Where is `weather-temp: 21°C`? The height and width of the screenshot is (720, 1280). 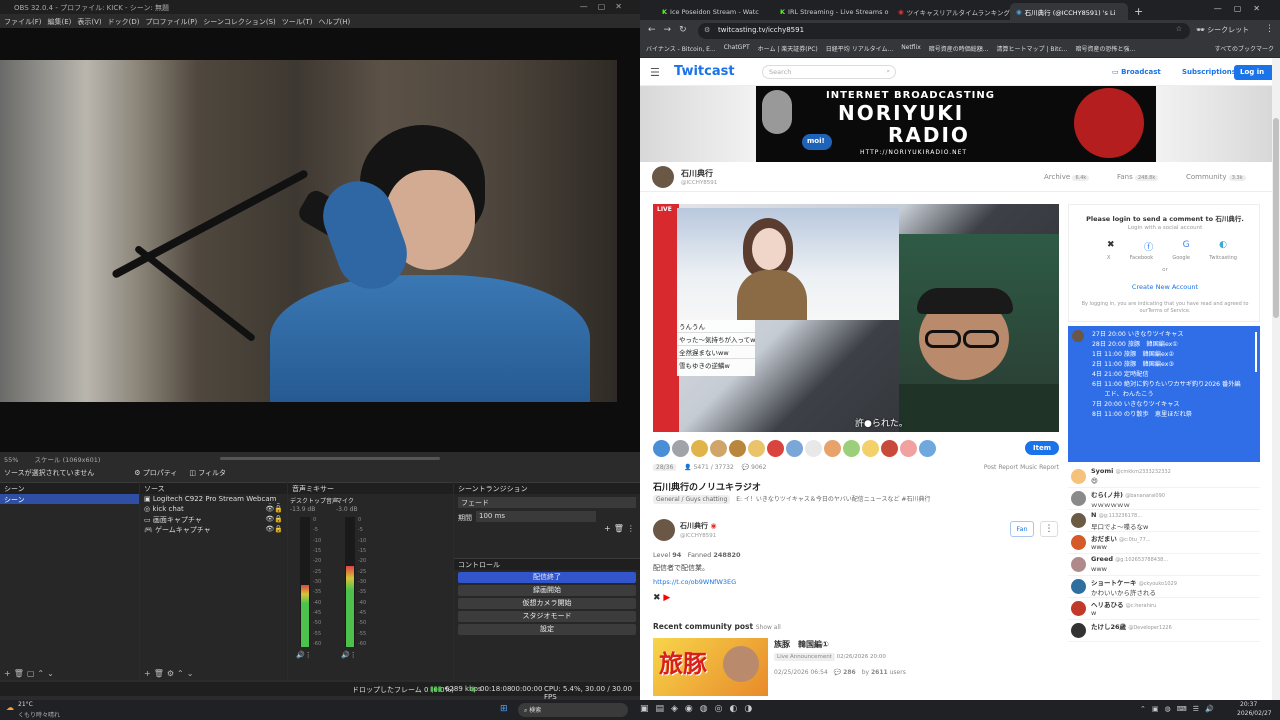 weather-temp: 21°C is located at coordinates (25, 704).